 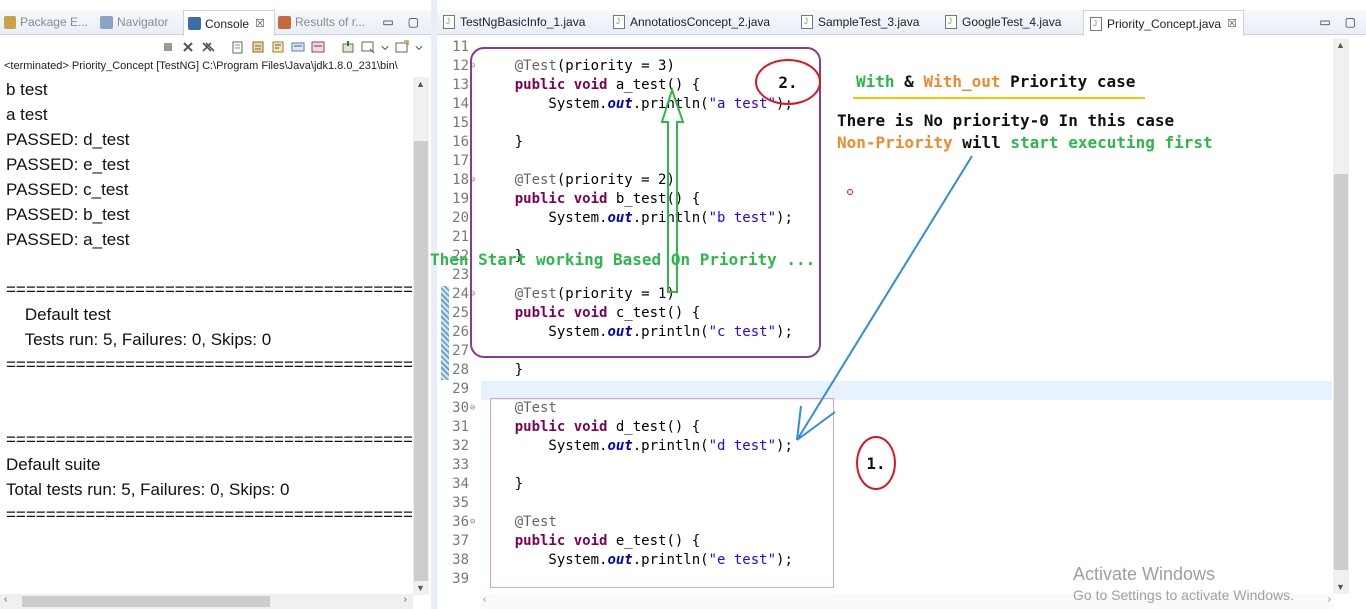 I want to click on tab-priority-concept: Priority_Concept.java ☒, so click(x=1163, y=23).